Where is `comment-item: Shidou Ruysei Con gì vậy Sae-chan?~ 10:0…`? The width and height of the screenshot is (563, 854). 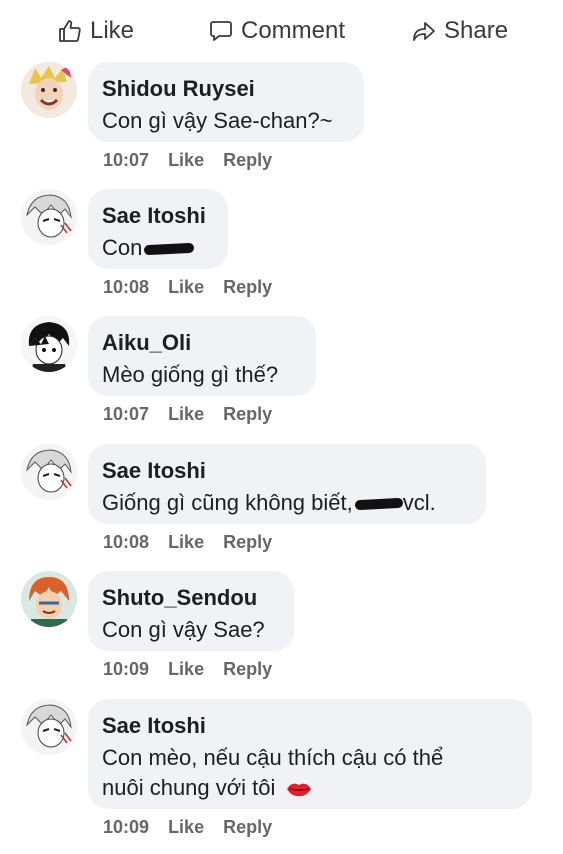
comment-item: Shidou Ruysei Con gì vậy Sae-chan?~ 10:0… is located at coordinates (281, 122).